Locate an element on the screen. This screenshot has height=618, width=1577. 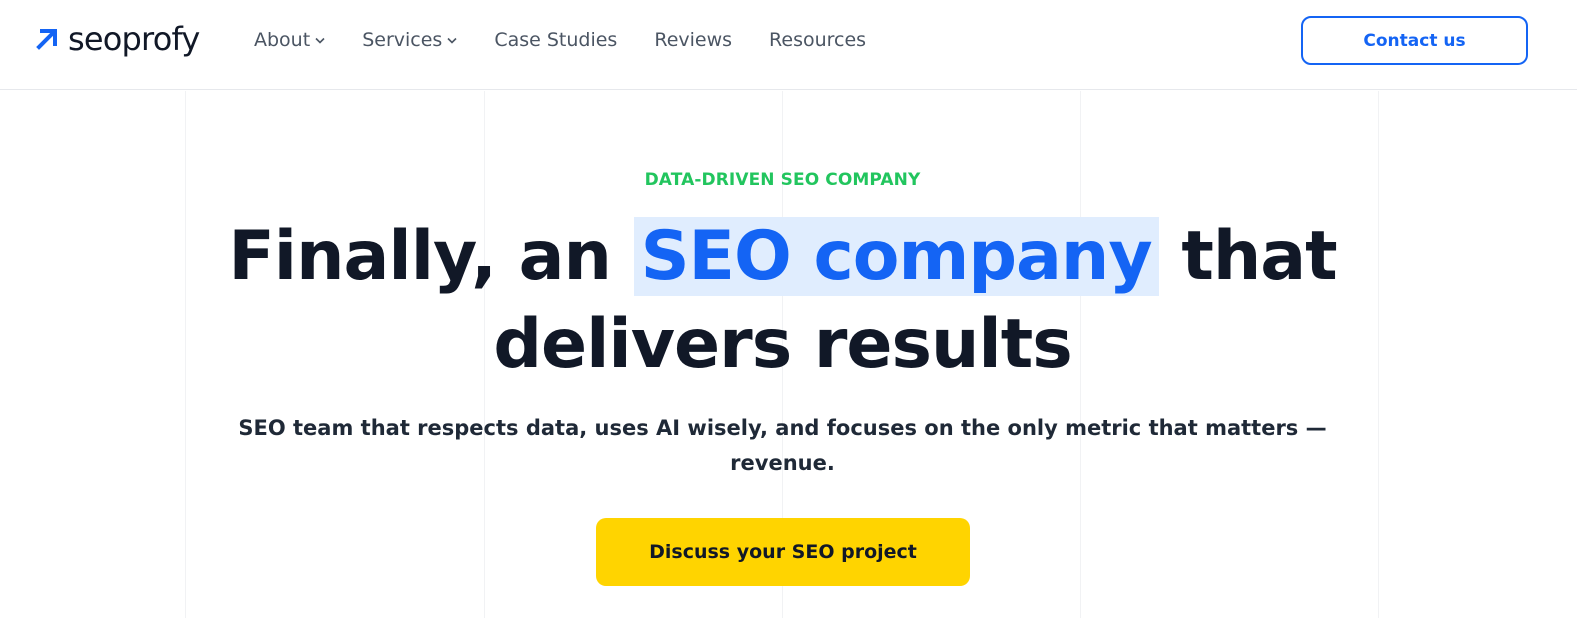
contact-us-button: Contact us is located at coordinates (1414, 40).